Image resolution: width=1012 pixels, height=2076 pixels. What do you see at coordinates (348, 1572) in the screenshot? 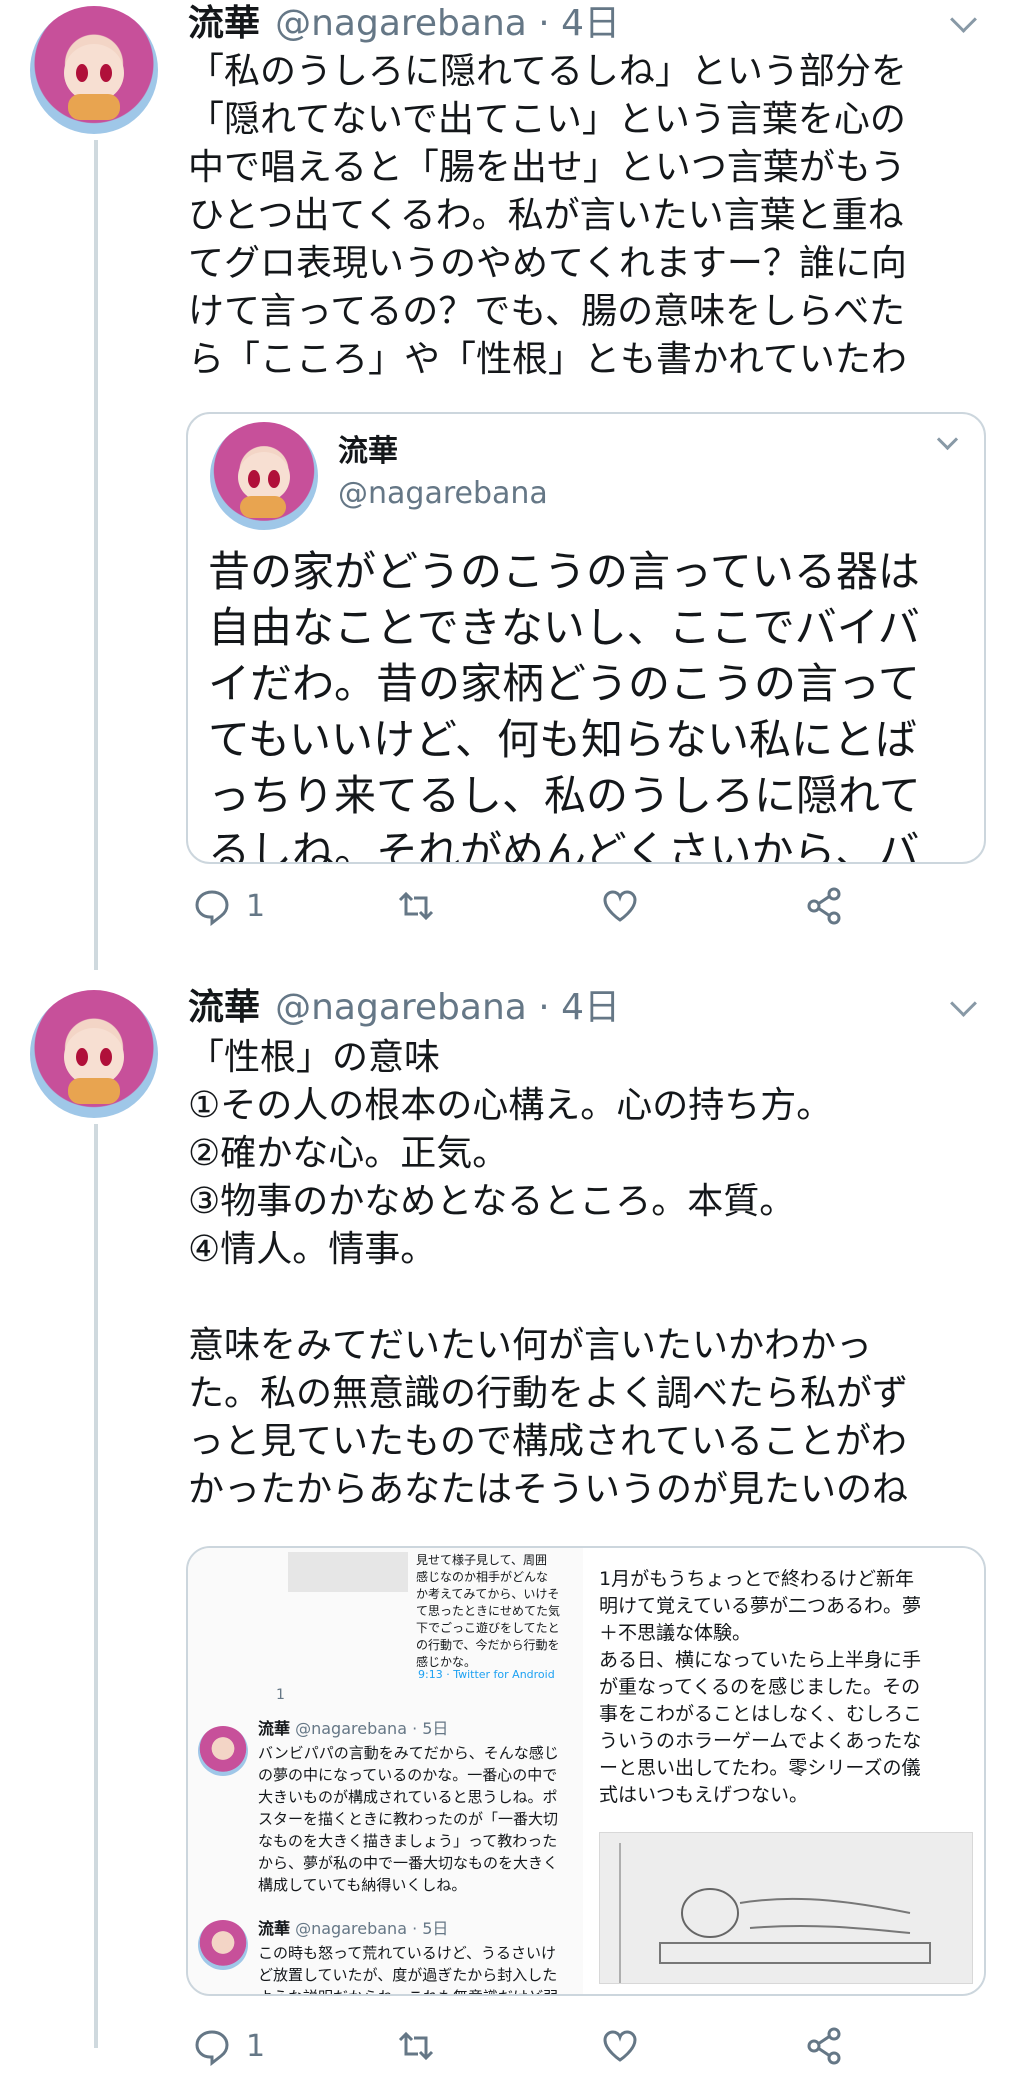
I see `embedded-image` at bounding box center [348, 1572].